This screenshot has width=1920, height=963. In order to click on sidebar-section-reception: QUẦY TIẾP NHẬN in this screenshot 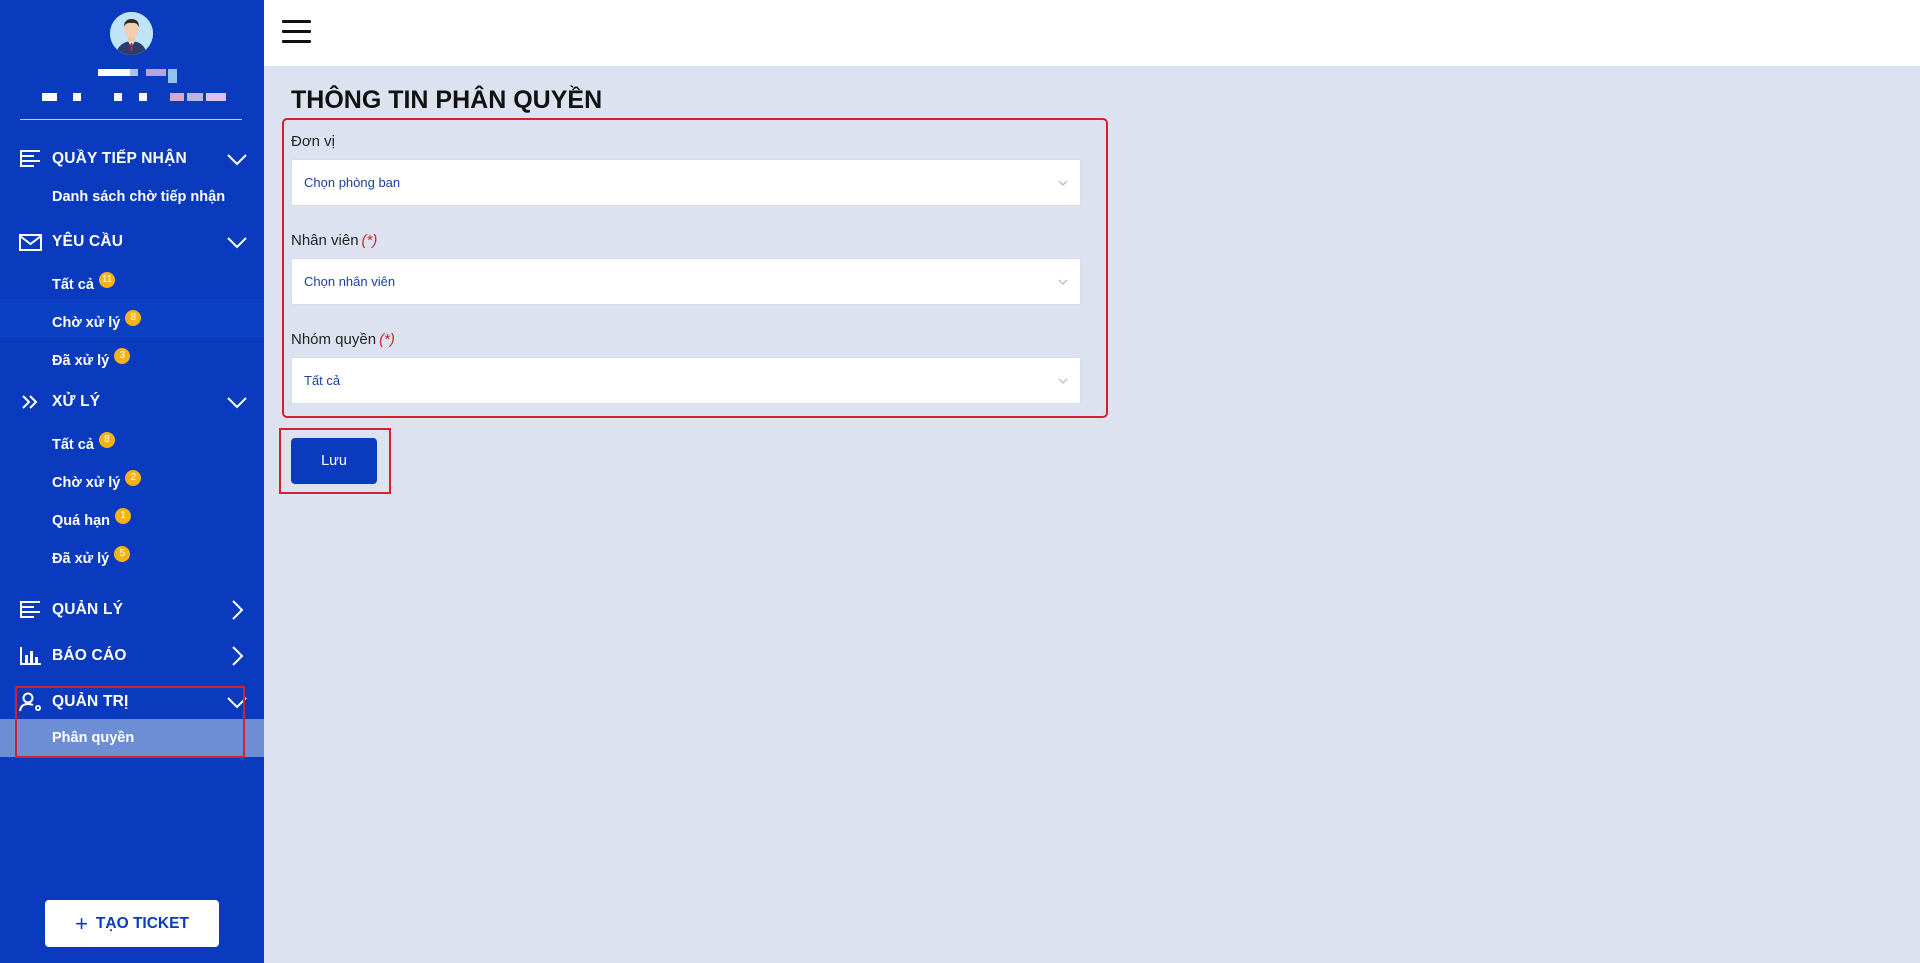, I will do `click(132, 158)`.